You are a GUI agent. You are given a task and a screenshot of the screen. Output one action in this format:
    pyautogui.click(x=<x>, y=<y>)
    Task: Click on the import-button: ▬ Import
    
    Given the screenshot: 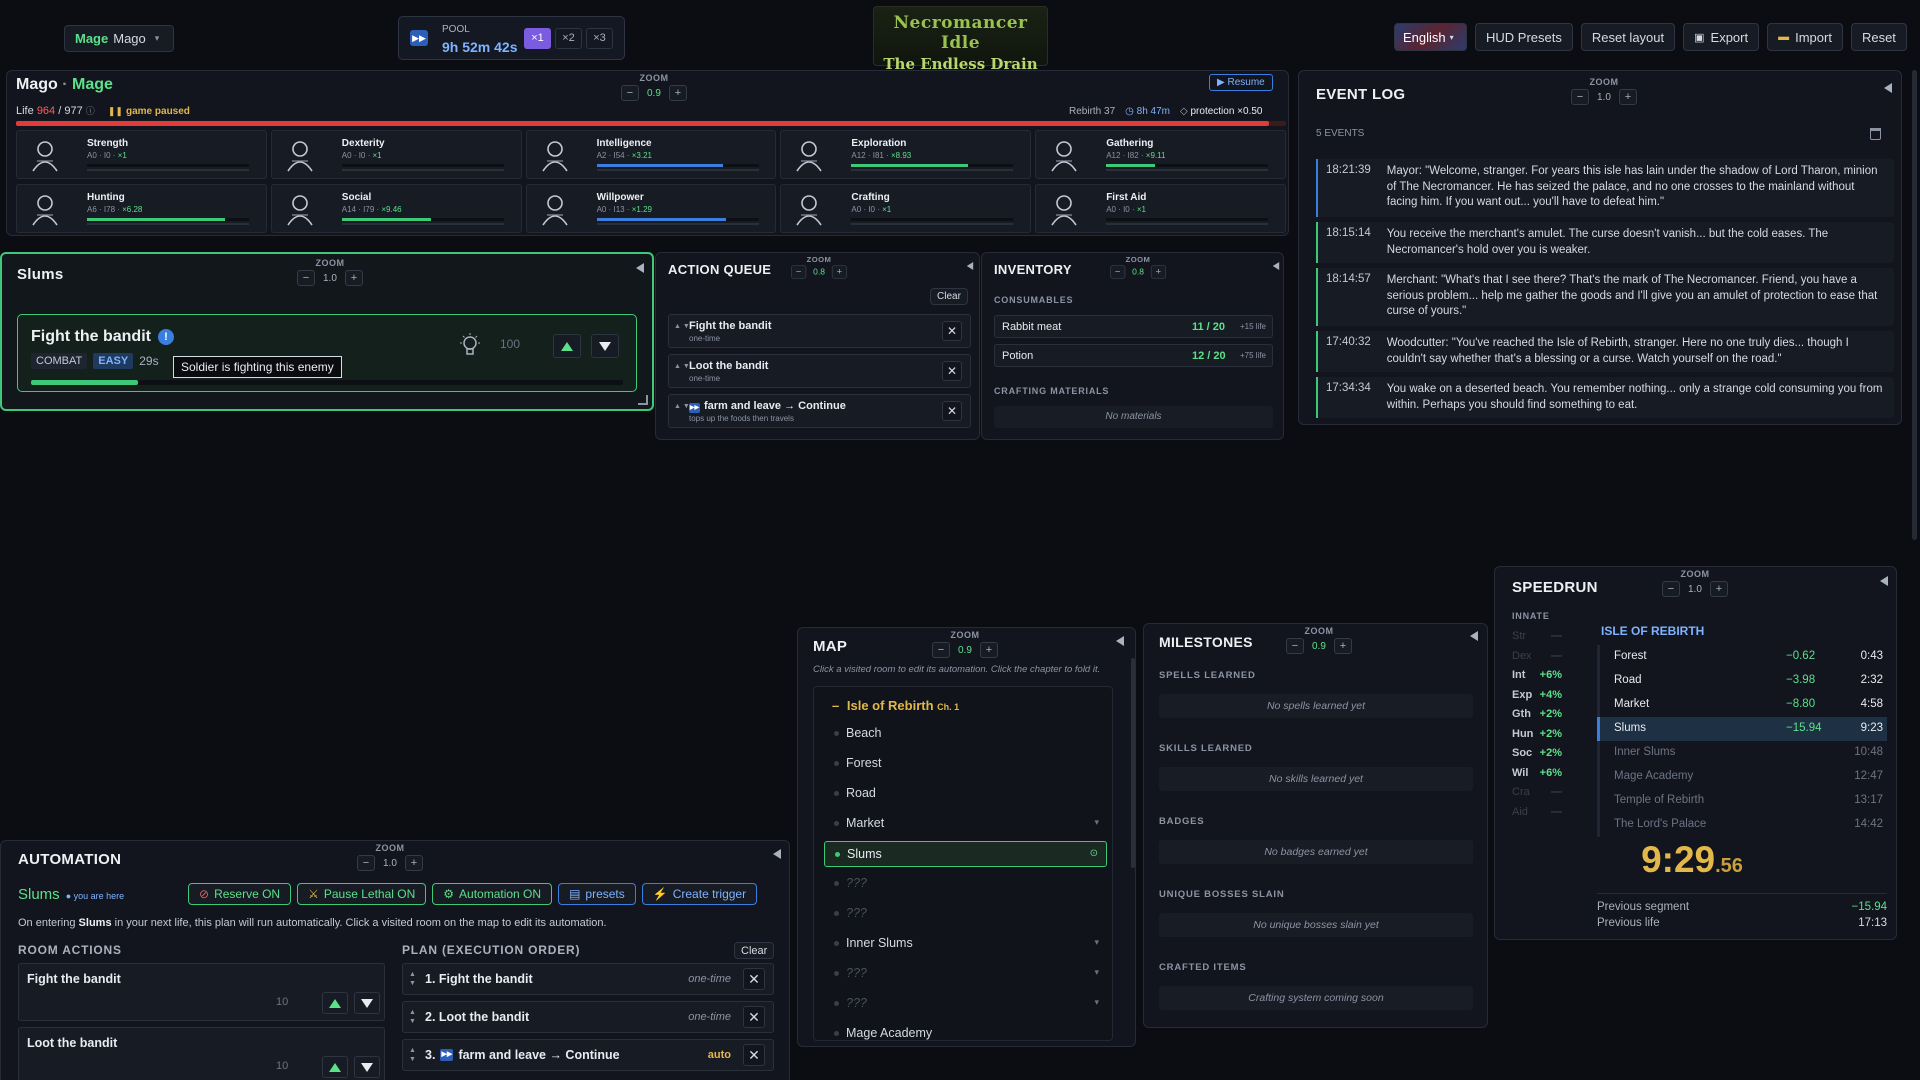 What is the action you would take?
    pyautogui.click(x=1805, y=37)
    